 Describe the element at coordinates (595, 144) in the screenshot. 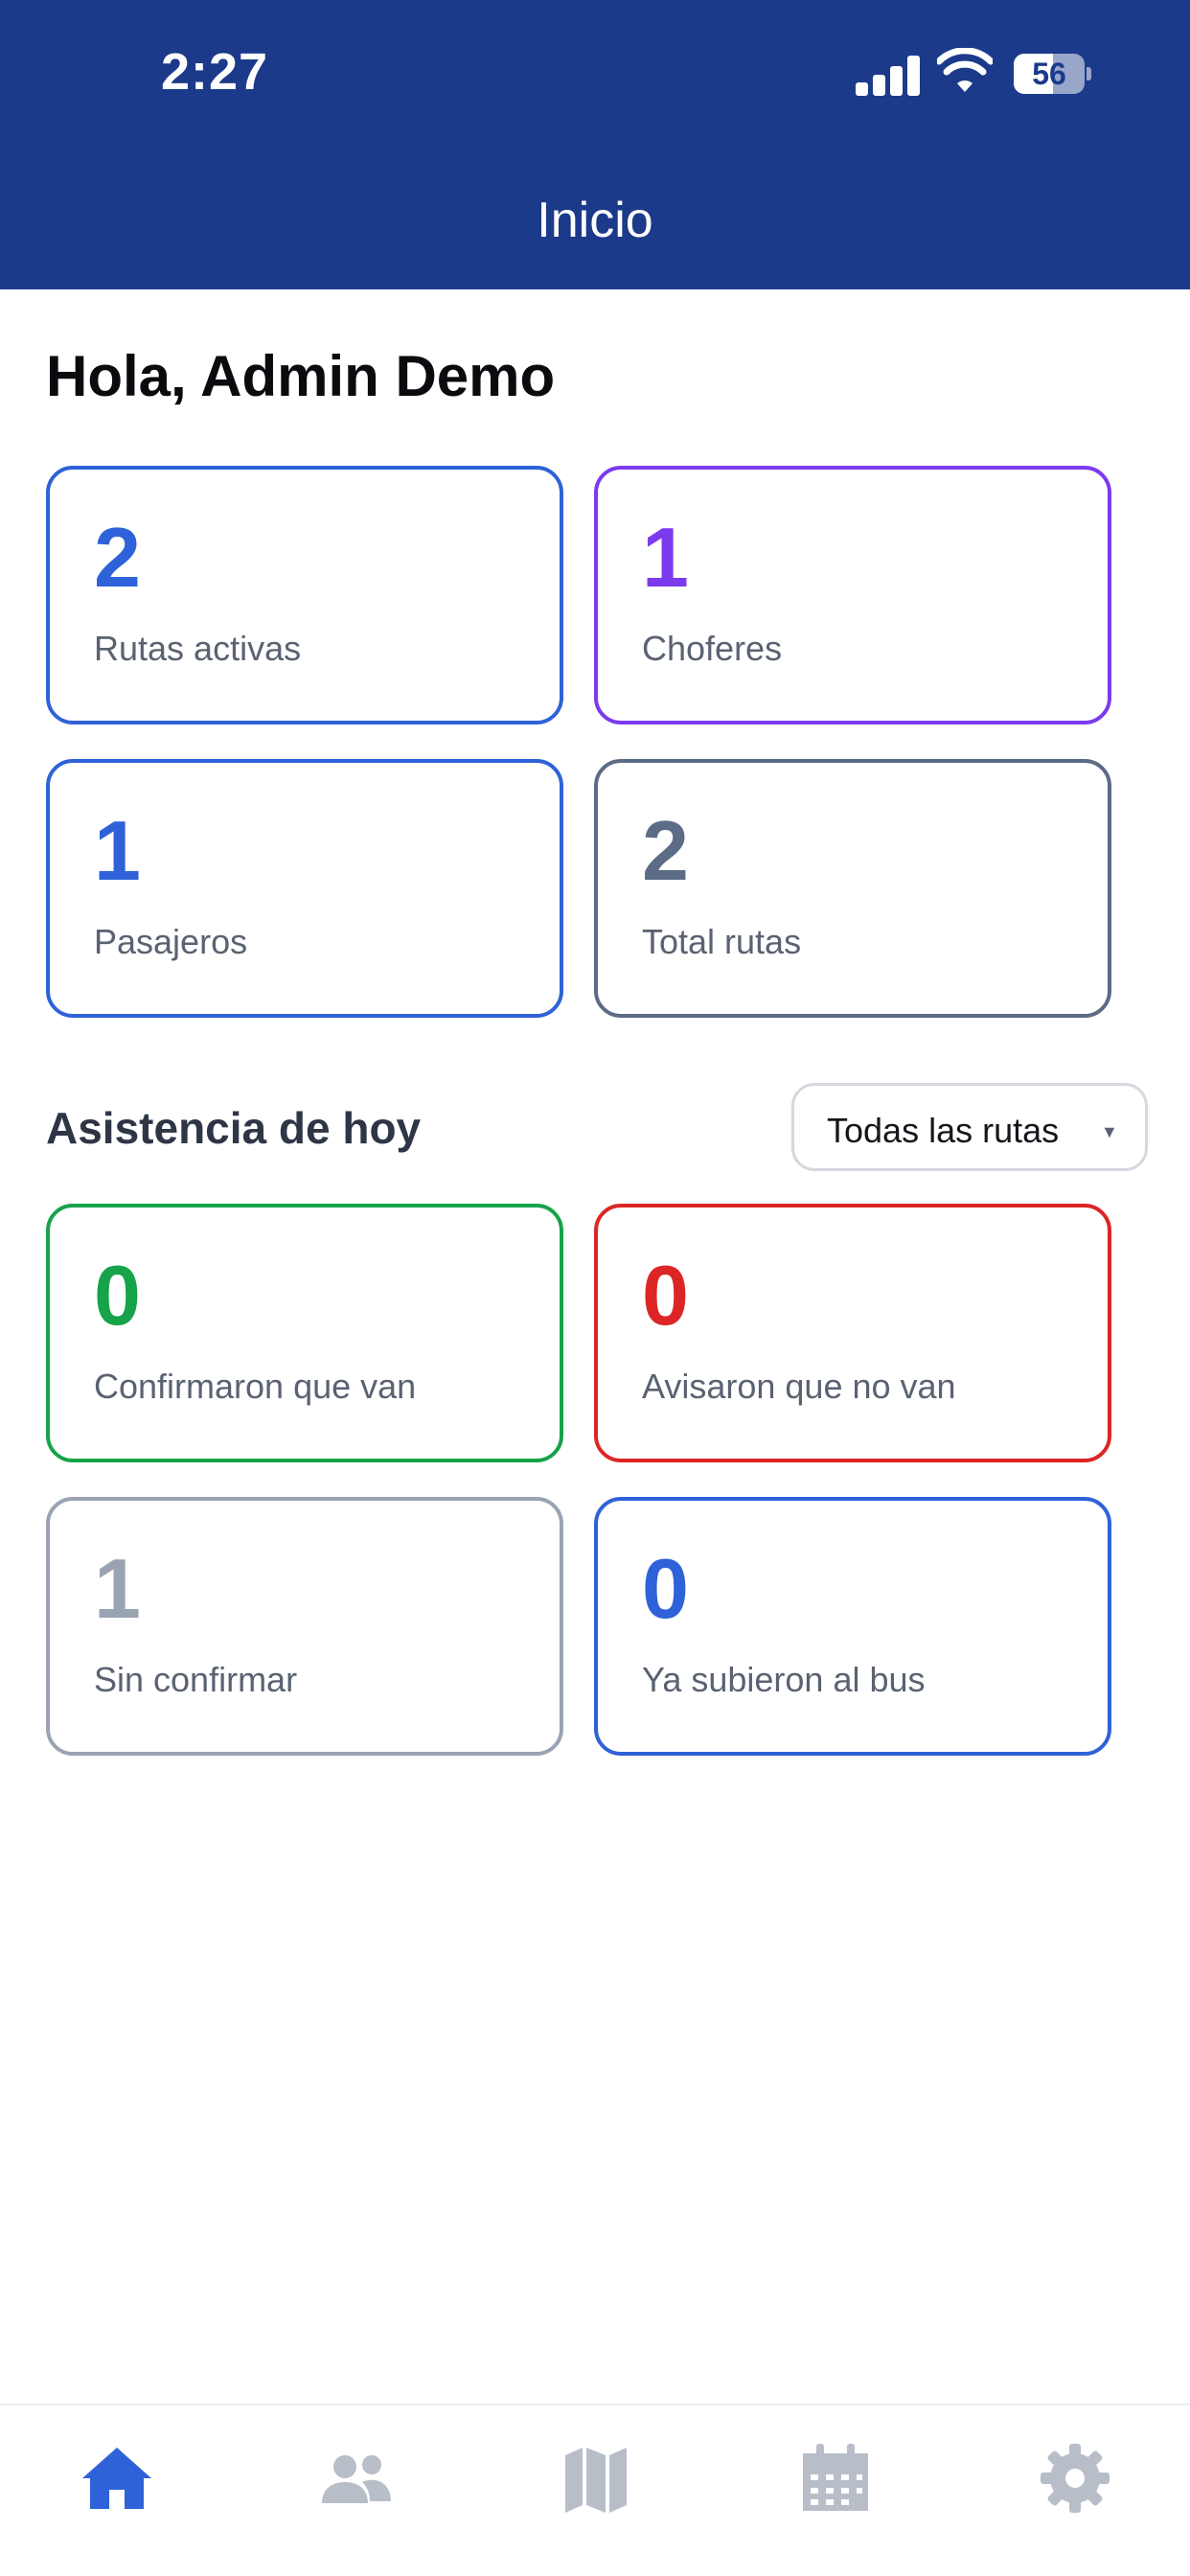

I see `app-header: 2:27 56 Inicio` at that location.